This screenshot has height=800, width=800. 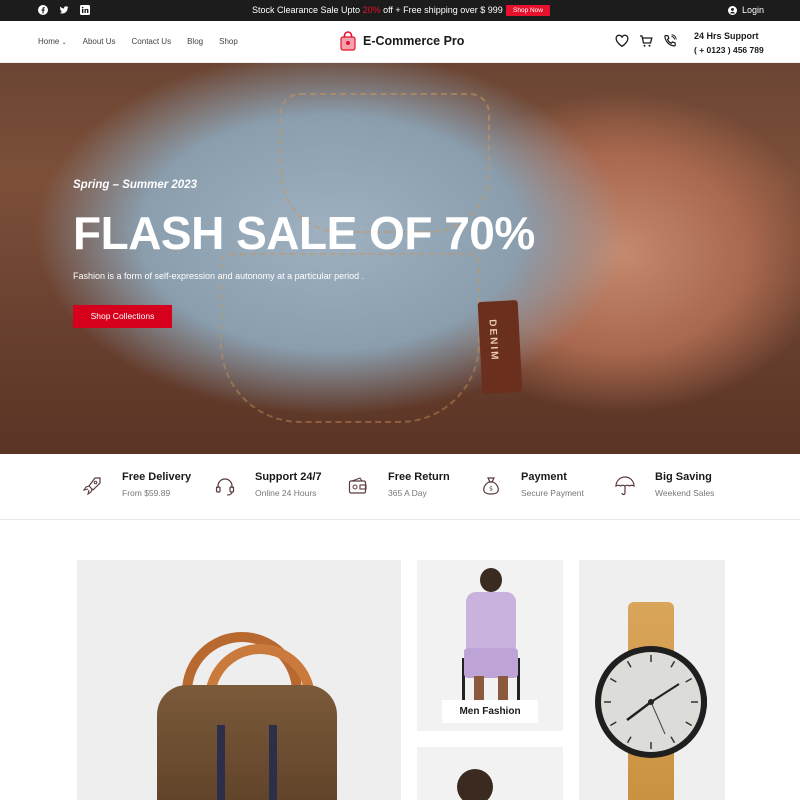 I want to click on headset-icon, so click(x=225, y=487).